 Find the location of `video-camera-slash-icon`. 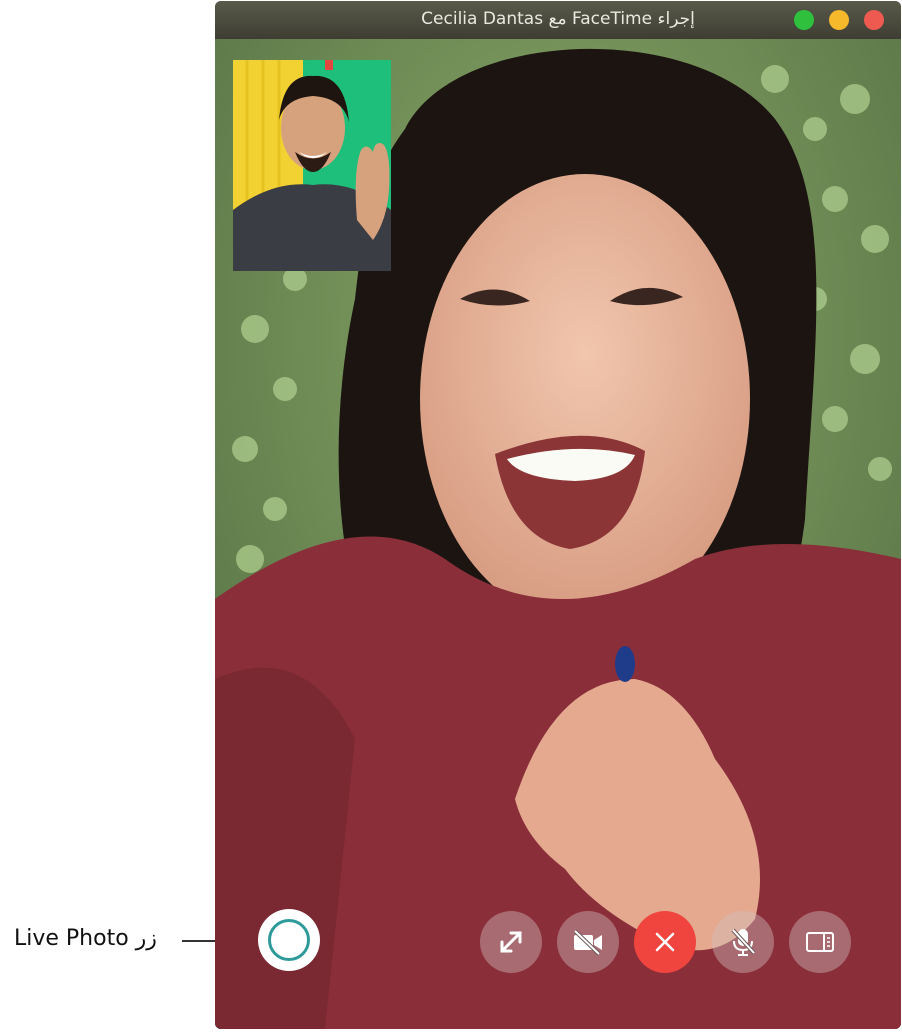

video-camera-slash-icon is located at coordinates (587, 942).